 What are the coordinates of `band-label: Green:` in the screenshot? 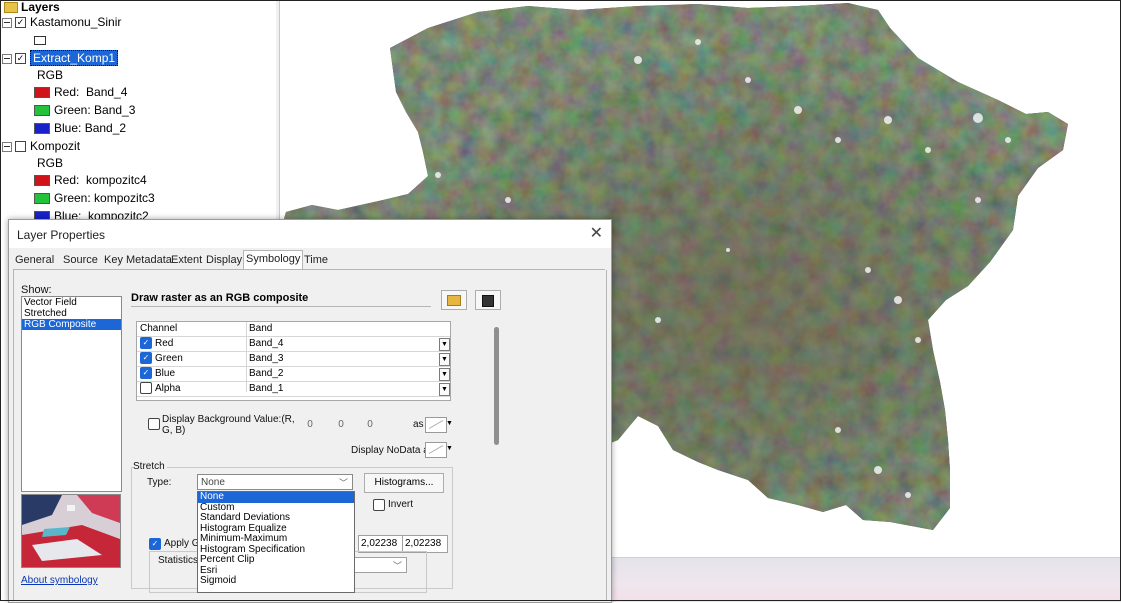 It's located at (72, 110).